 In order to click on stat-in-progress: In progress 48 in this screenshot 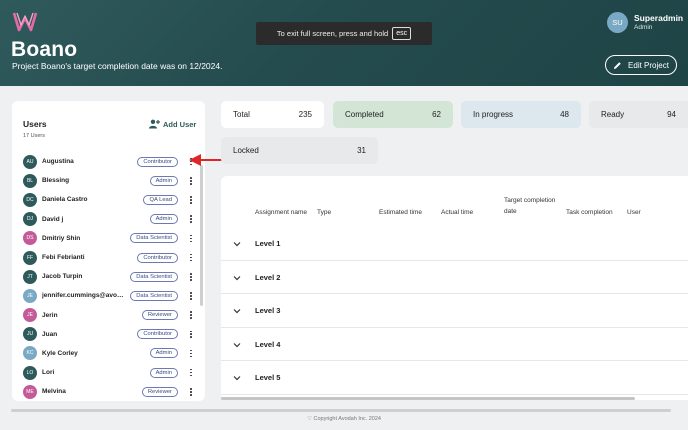, I will do `click(521, 114)`.